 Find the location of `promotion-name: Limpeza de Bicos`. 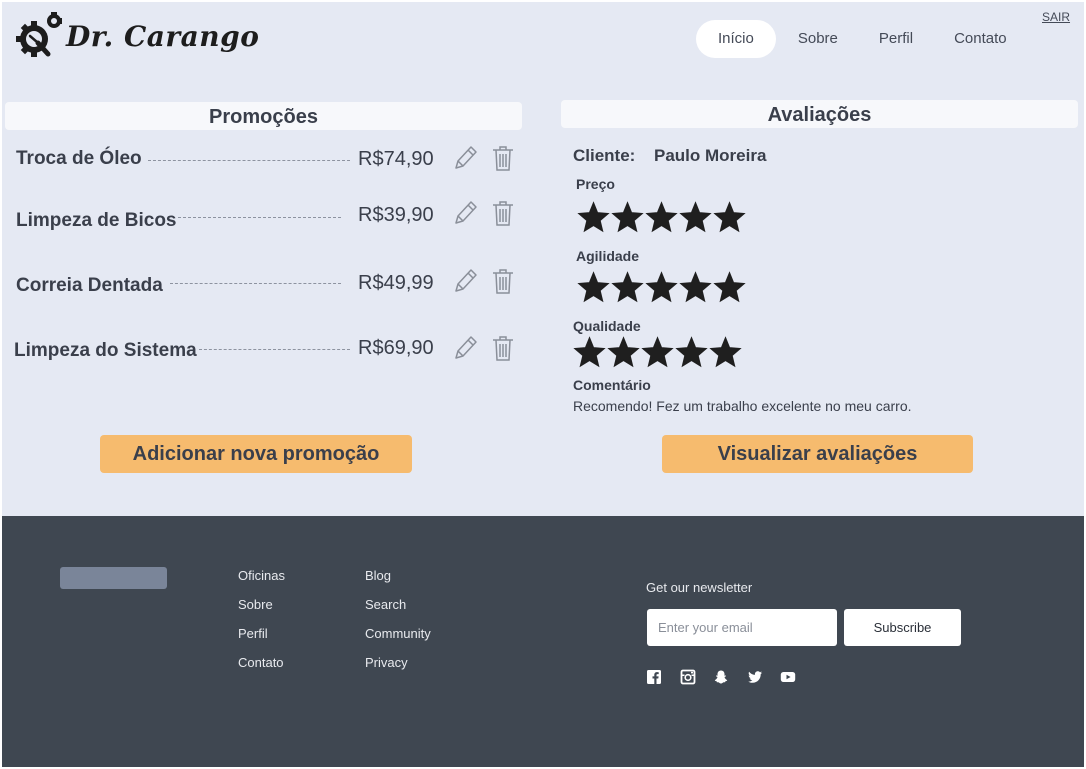

promotion-name: Limpeza de Bicos is located at coordinates (96, 220).